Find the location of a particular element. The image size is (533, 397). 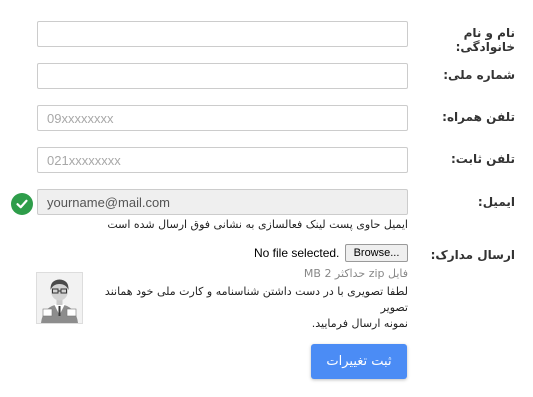

landline-label: تلفن ثابت: is located at coordinates (482, 159).